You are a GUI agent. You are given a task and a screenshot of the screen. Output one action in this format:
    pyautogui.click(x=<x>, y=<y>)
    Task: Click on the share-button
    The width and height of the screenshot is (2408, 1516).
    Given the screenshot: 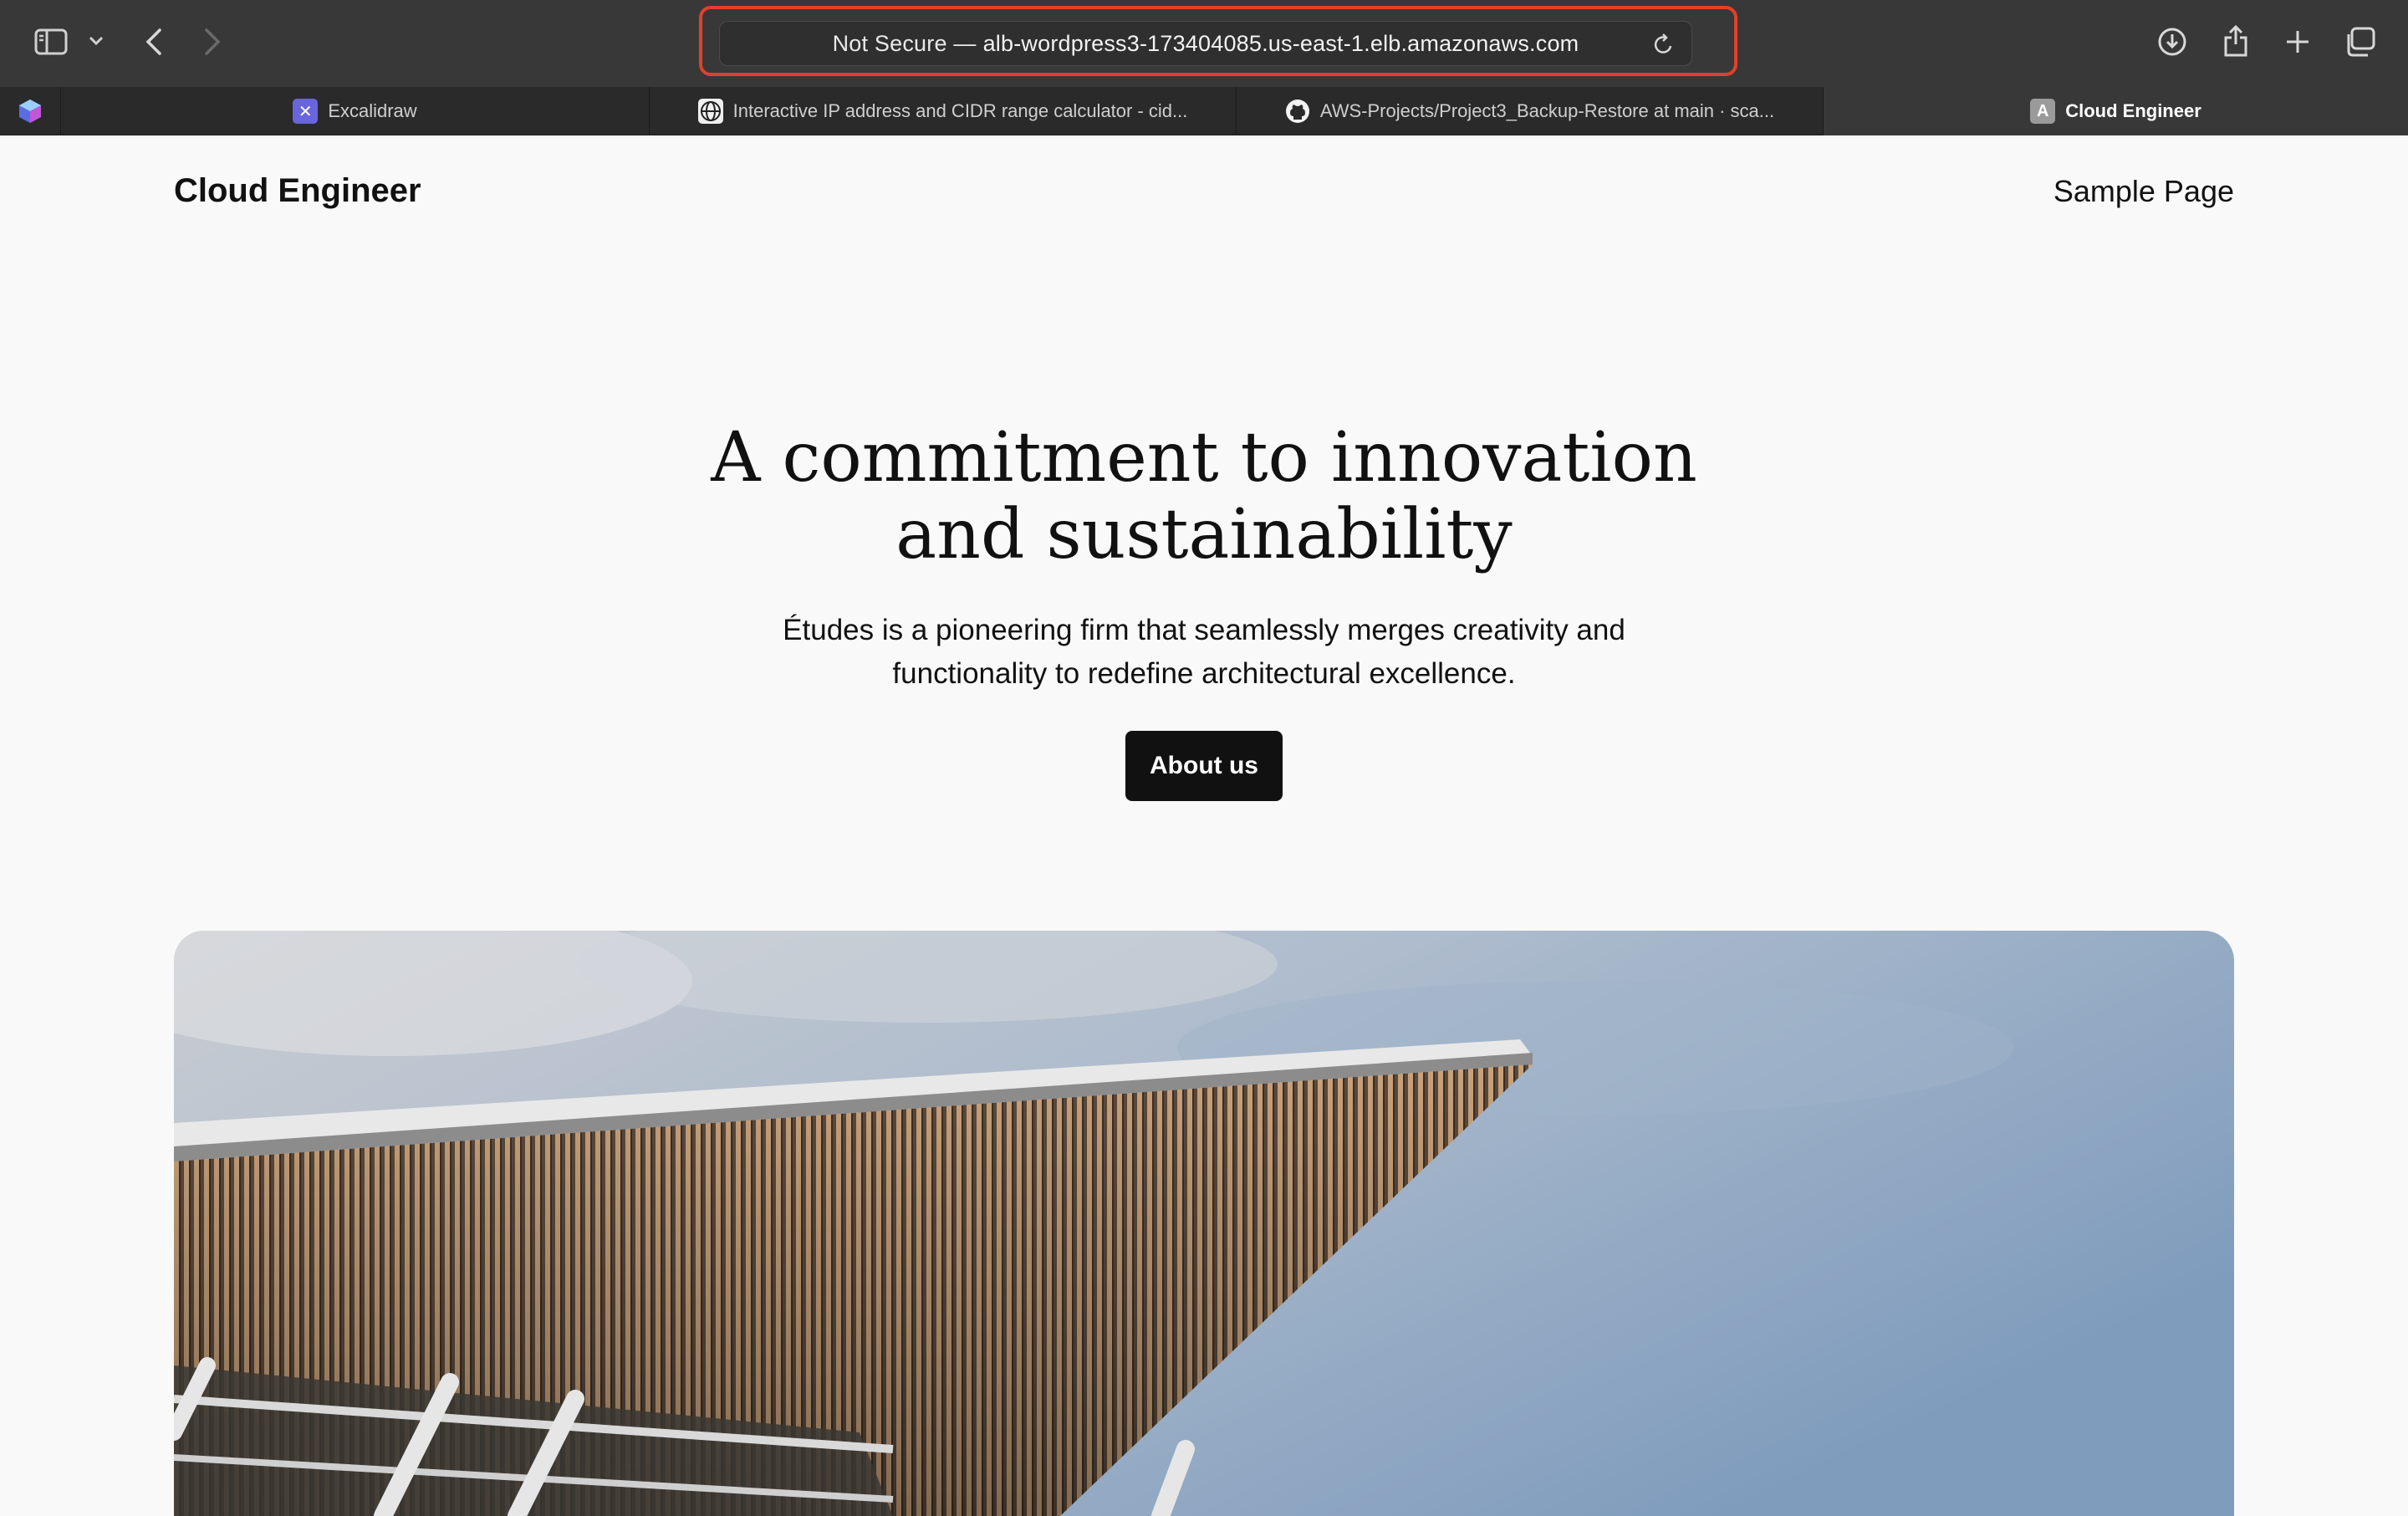 What is the action you would take?
    pyautogui.click(x=2235, y=41)
    